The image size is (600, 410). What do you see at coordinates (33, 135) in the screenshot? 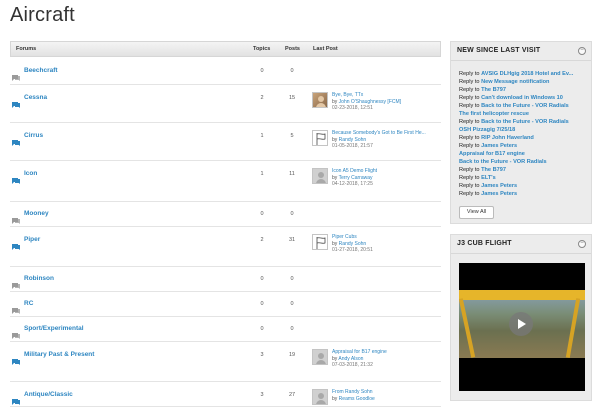
I see `forum-link: Cirrus` at bounding box center [33, 135].